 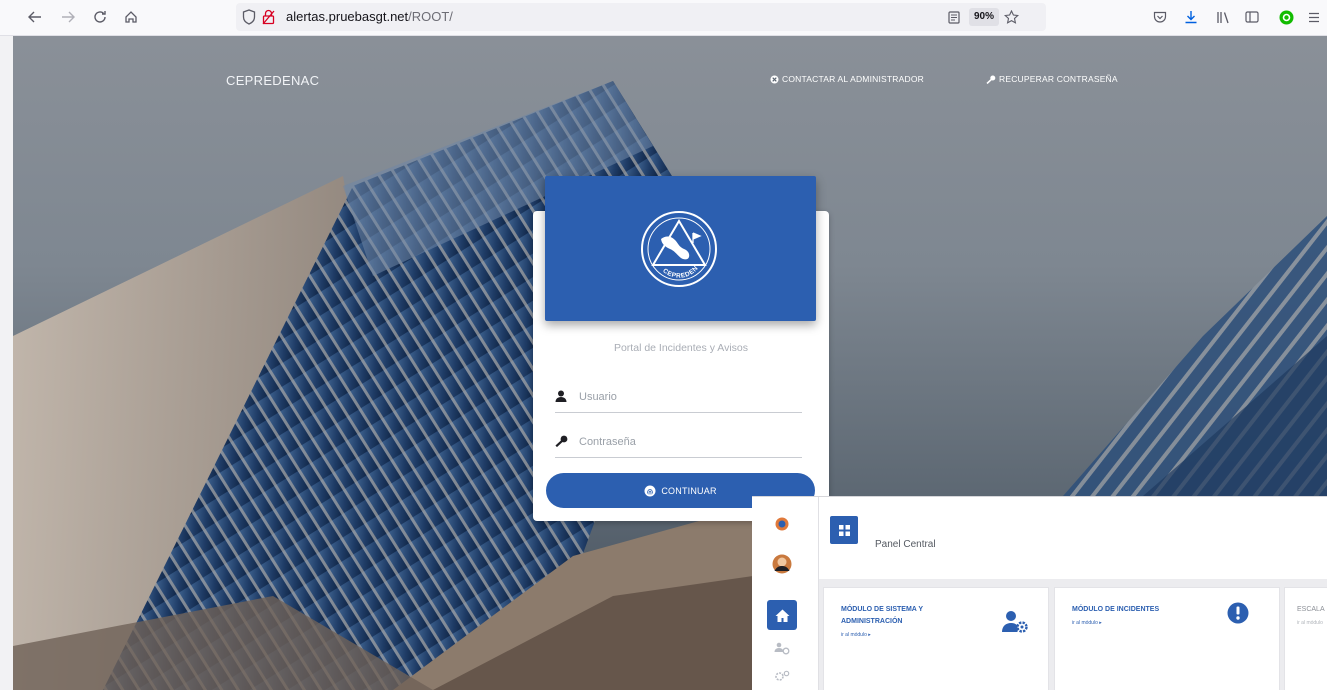 What do you see at coordinates (1252, 17) in the screenshot?
I see `sidebar-toggle-icon` at bounding box center [1252, 17].